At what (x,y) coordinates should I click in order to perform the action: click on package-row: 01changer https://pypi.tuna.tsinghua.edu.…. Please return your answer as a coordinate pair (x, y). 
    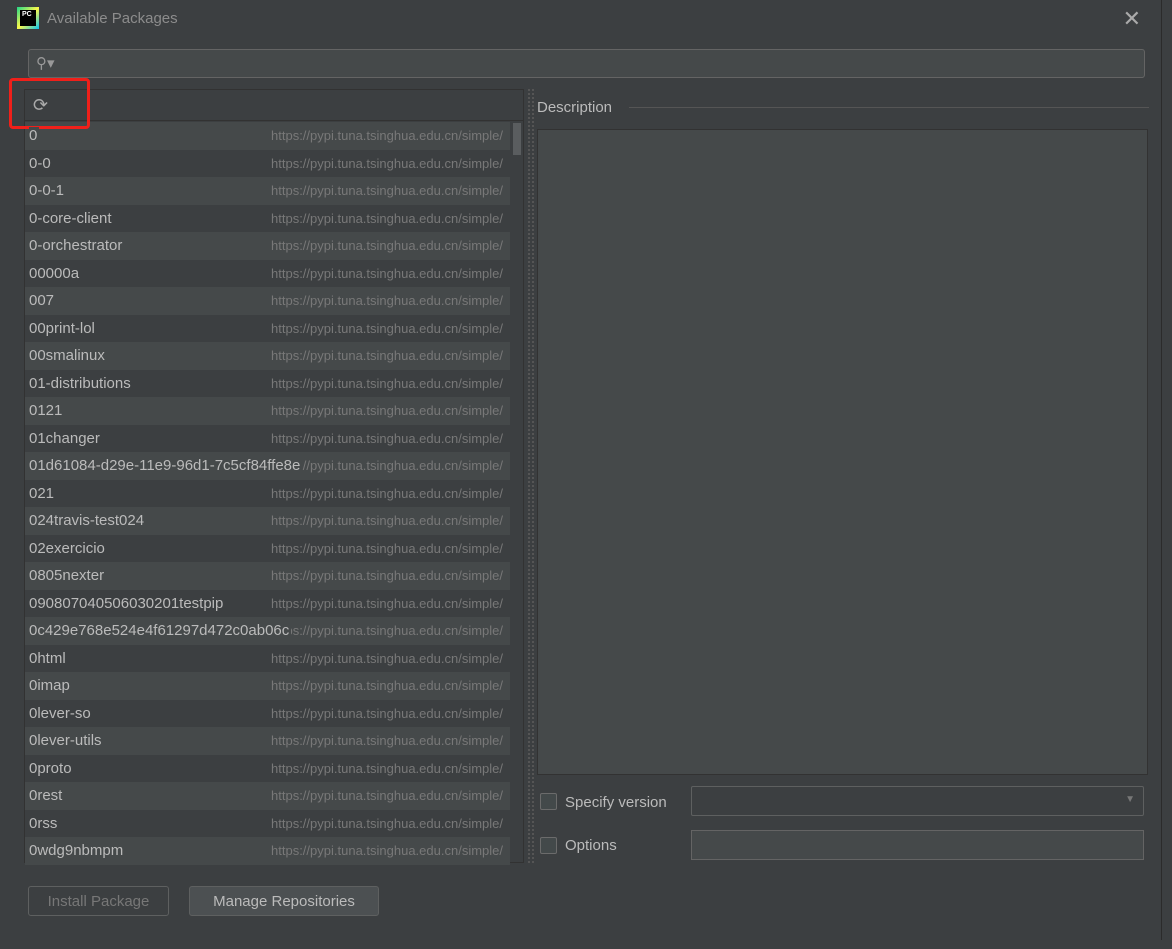
    Looking at the image, I should click on (267, 438).